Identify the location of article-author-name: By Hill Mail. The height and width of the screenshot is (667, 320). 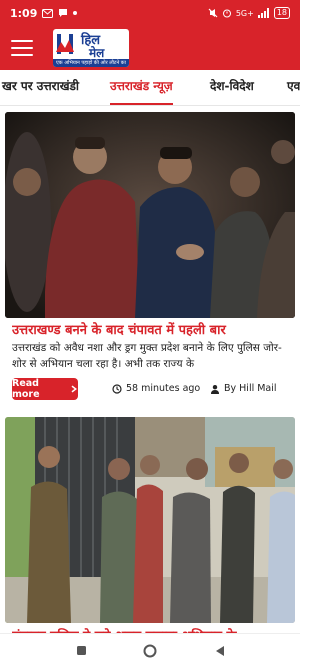
(250, 388).